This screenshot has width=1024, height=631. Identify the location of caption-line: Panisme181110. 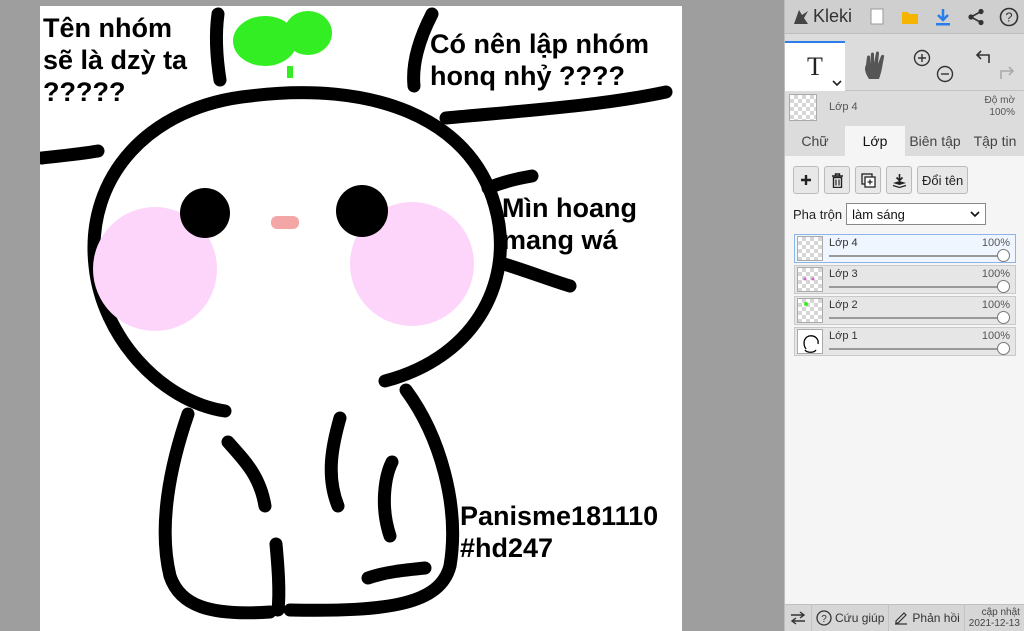
(559, 516).